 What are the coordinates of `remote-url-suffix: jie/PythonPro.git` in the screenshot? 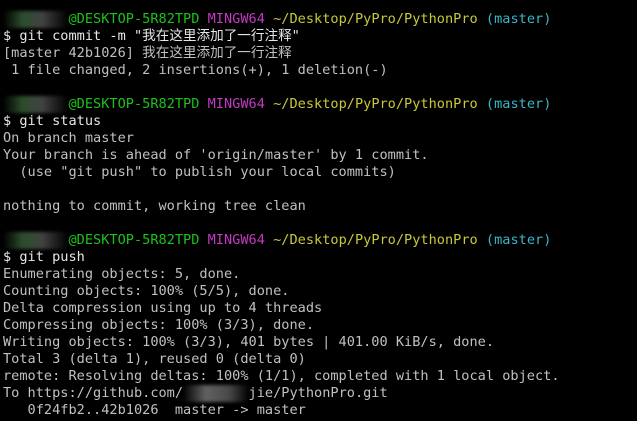 It's located at (318, 393).